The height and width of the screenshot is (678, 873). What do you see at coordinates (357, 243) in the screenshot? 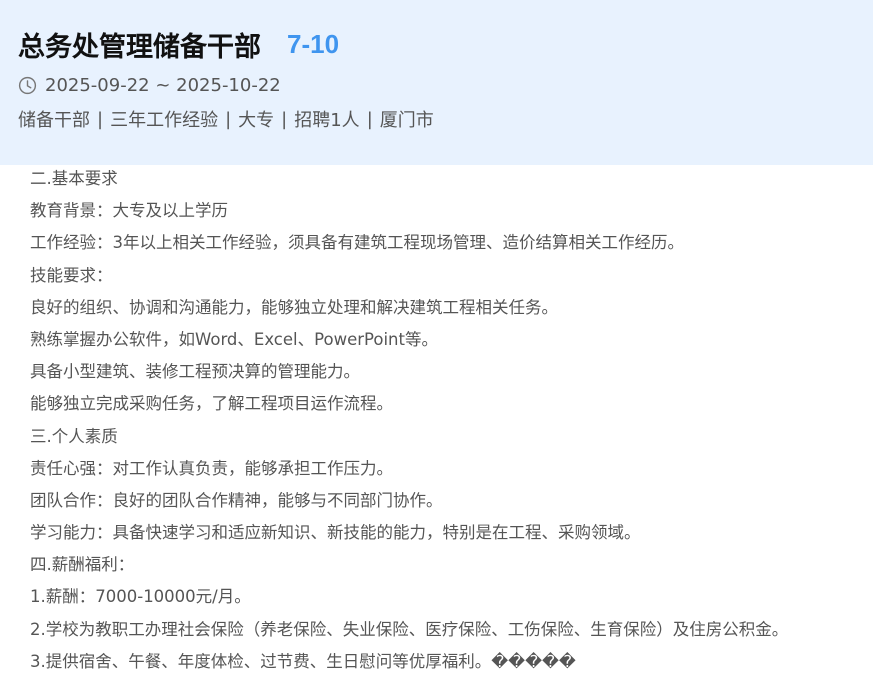
I see `description-line: 工作经验：3年以上相关工作经验，须具备有建筑工程现场管理、造价结算相关工作经历。` at bounding box center [357, 243].